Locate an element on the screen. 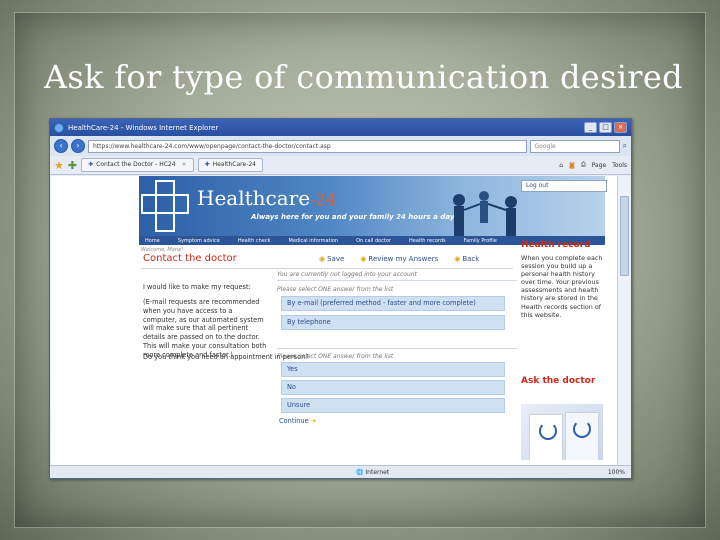  option-unsure: Unsure is located at coordinates (393, 405).